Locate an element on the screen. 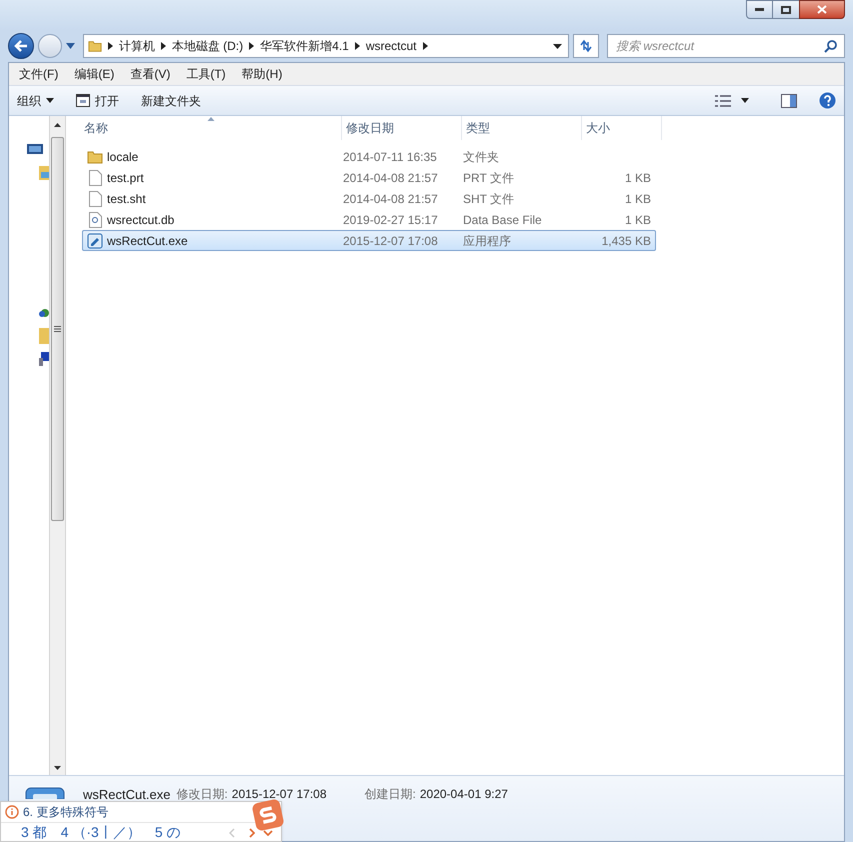 The width and height of the screenshot is (853, 842). file-name: wsrectcut.db is located at coordinates (141, 220).